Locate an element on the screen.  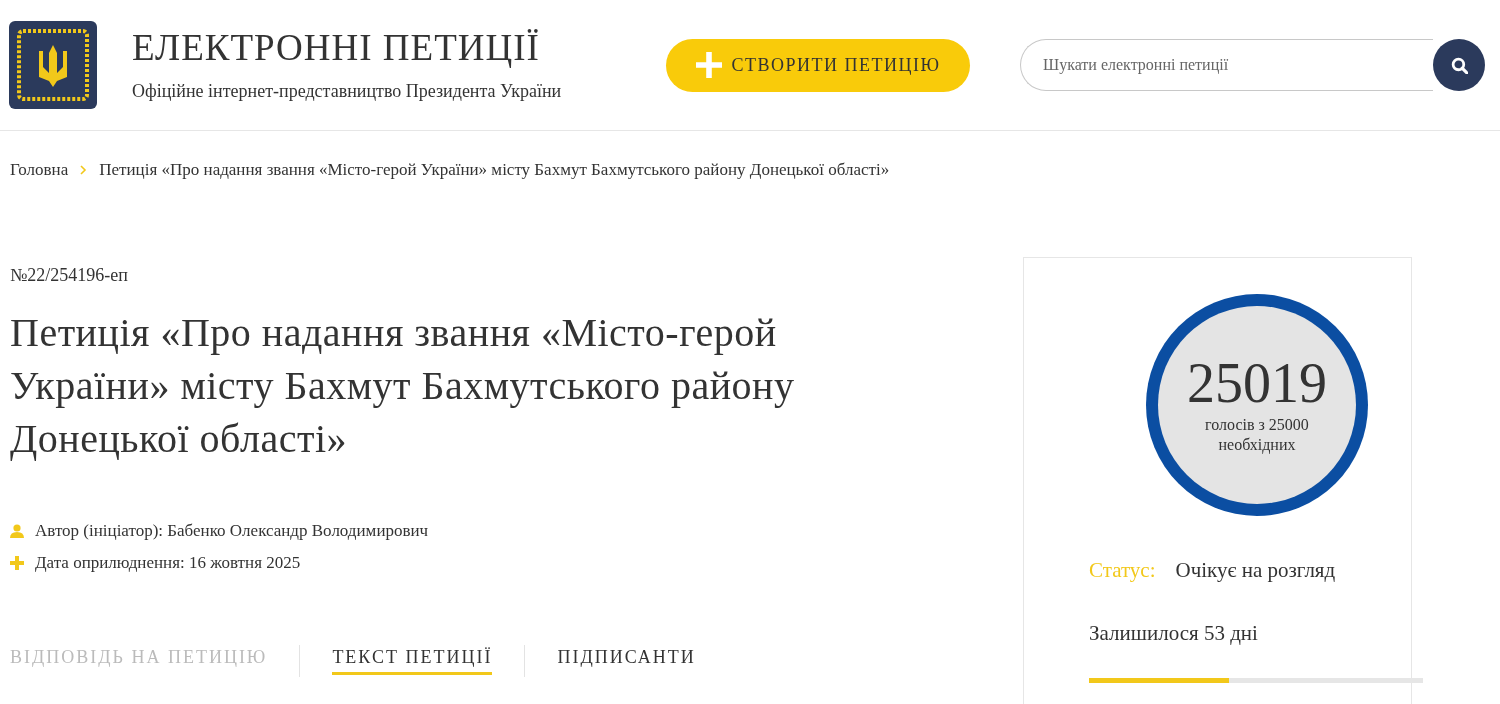
days-remaining: Залишилося 53 дні is located at coordinates (1174, 633).